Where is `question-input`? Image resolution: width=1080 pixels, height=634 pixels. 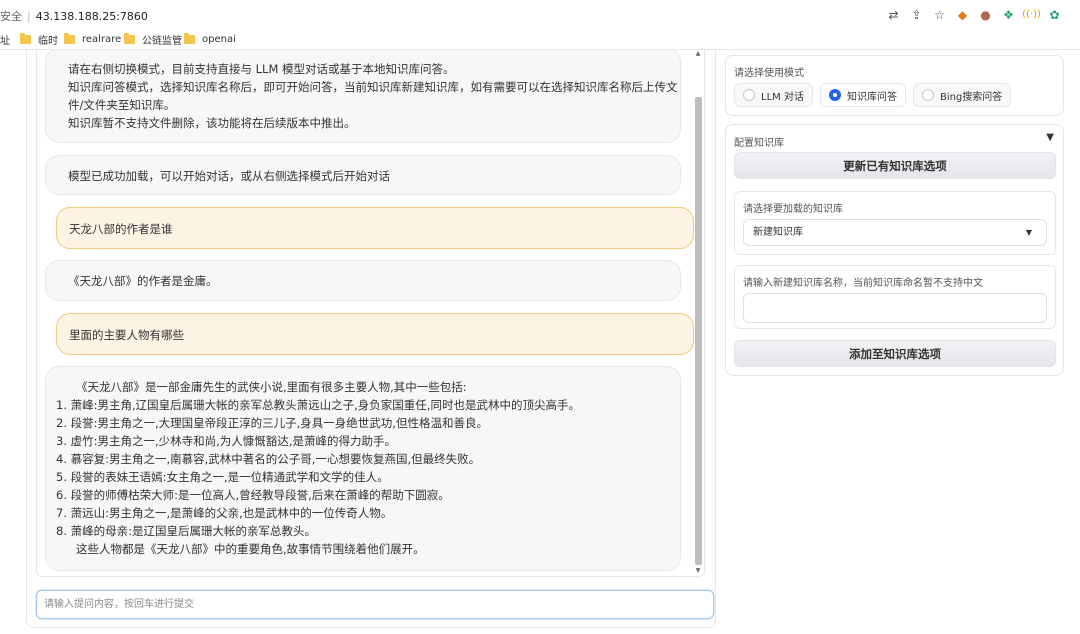 question-input is located at coordinates (375, 604).